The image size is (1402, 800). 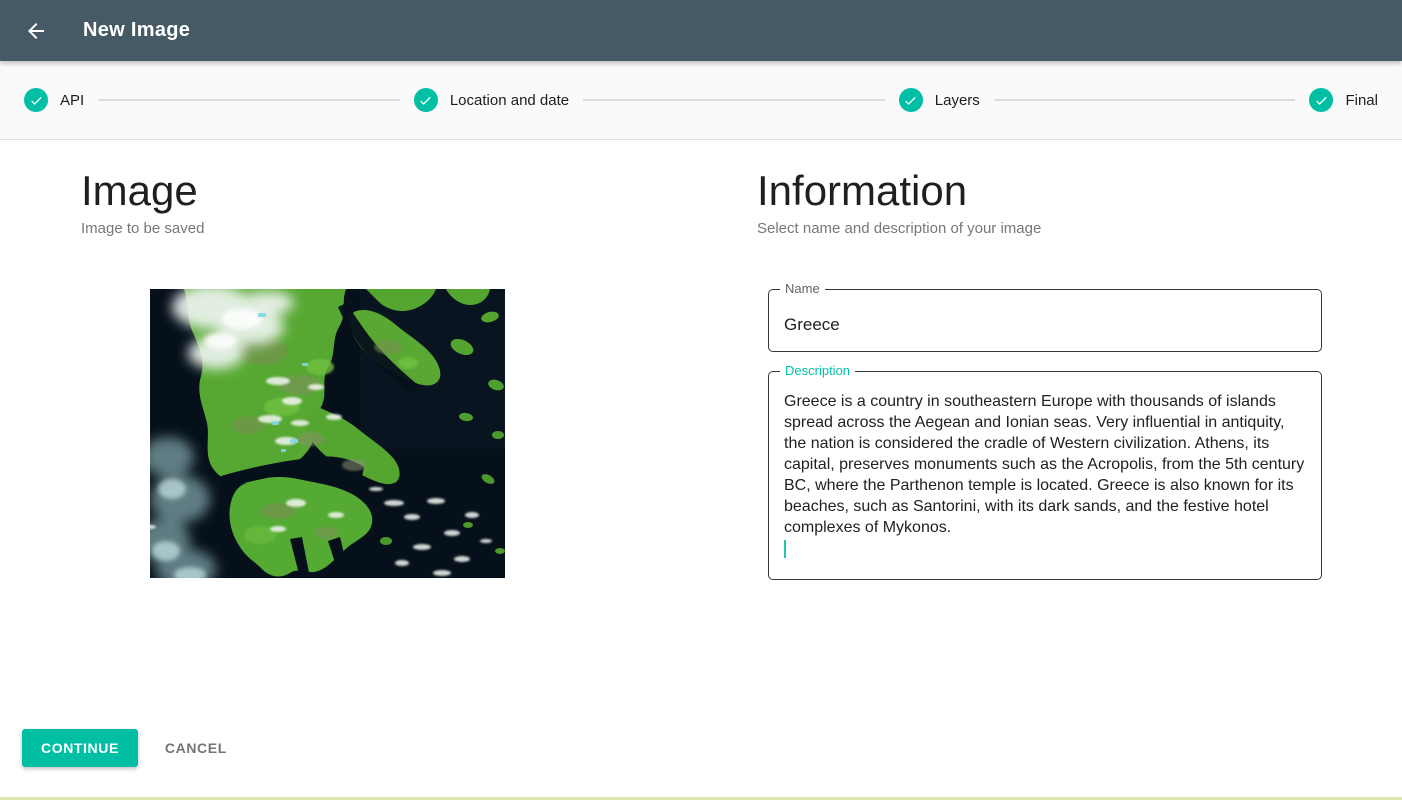 What do you see at coordinates (802, 289) in the screenshot?
I see `name-field-label: Name` at bounding box center [802, 289].